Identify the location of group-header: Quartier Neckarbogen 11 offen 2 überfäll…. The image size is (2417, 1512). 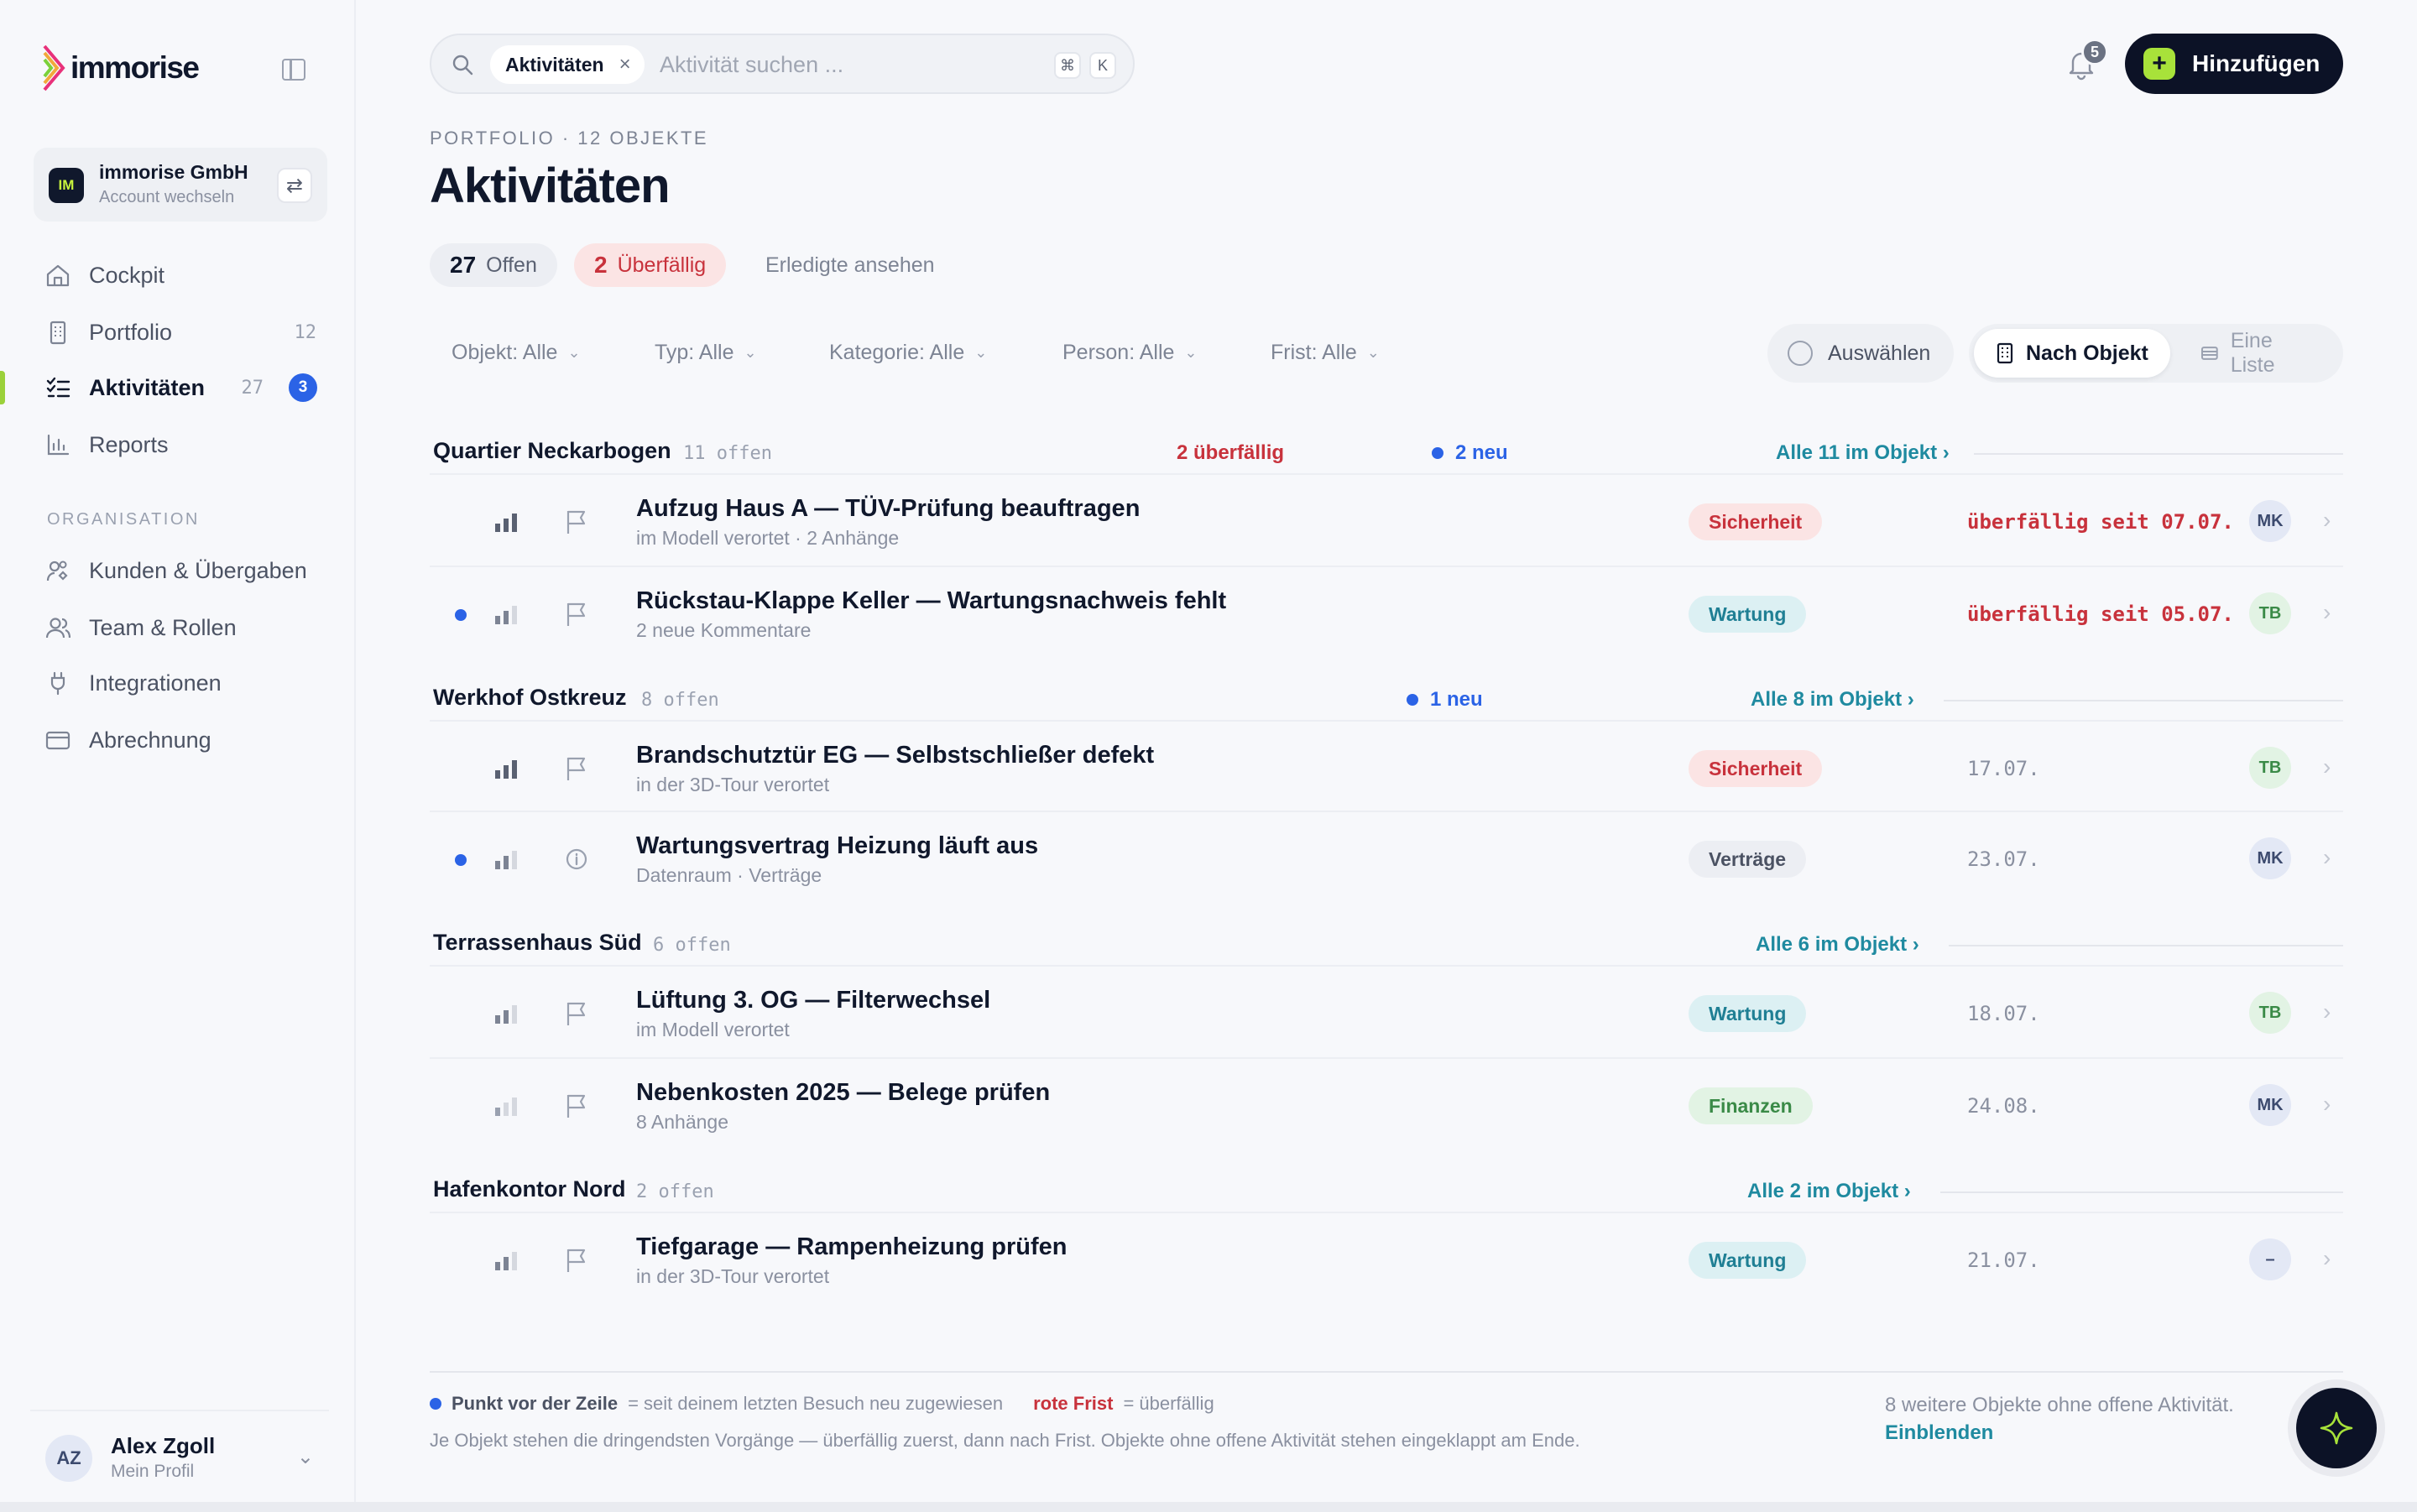
(1388, 452).